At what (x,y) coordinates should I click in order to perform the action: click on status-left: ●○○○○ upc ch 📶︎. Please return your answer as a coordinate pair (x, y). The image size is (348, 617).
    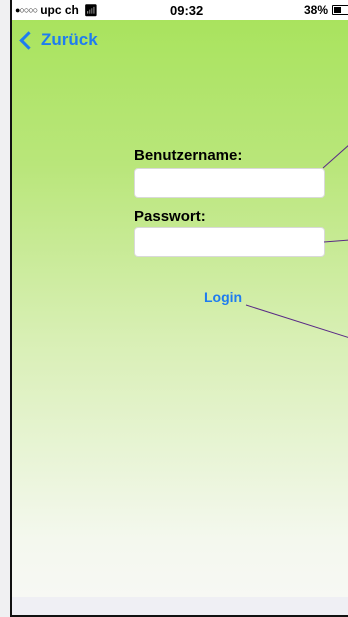
    Looking at the image, I should click on (56, 10).